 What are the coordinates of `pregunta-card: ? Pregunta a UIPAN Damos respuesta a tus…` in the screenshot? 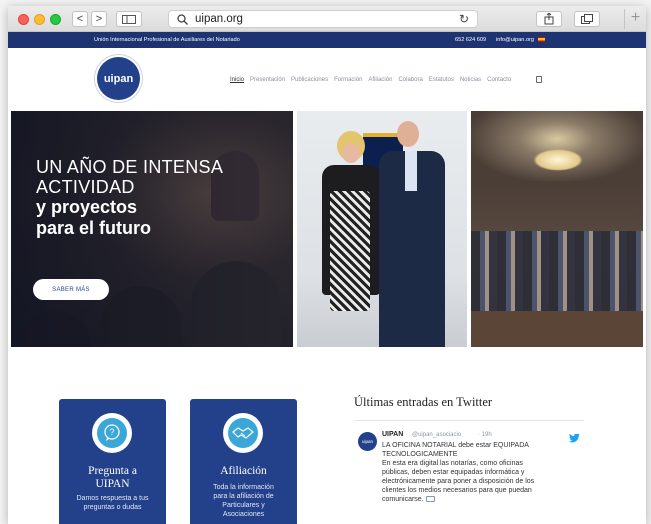 It's located at (112, 461).